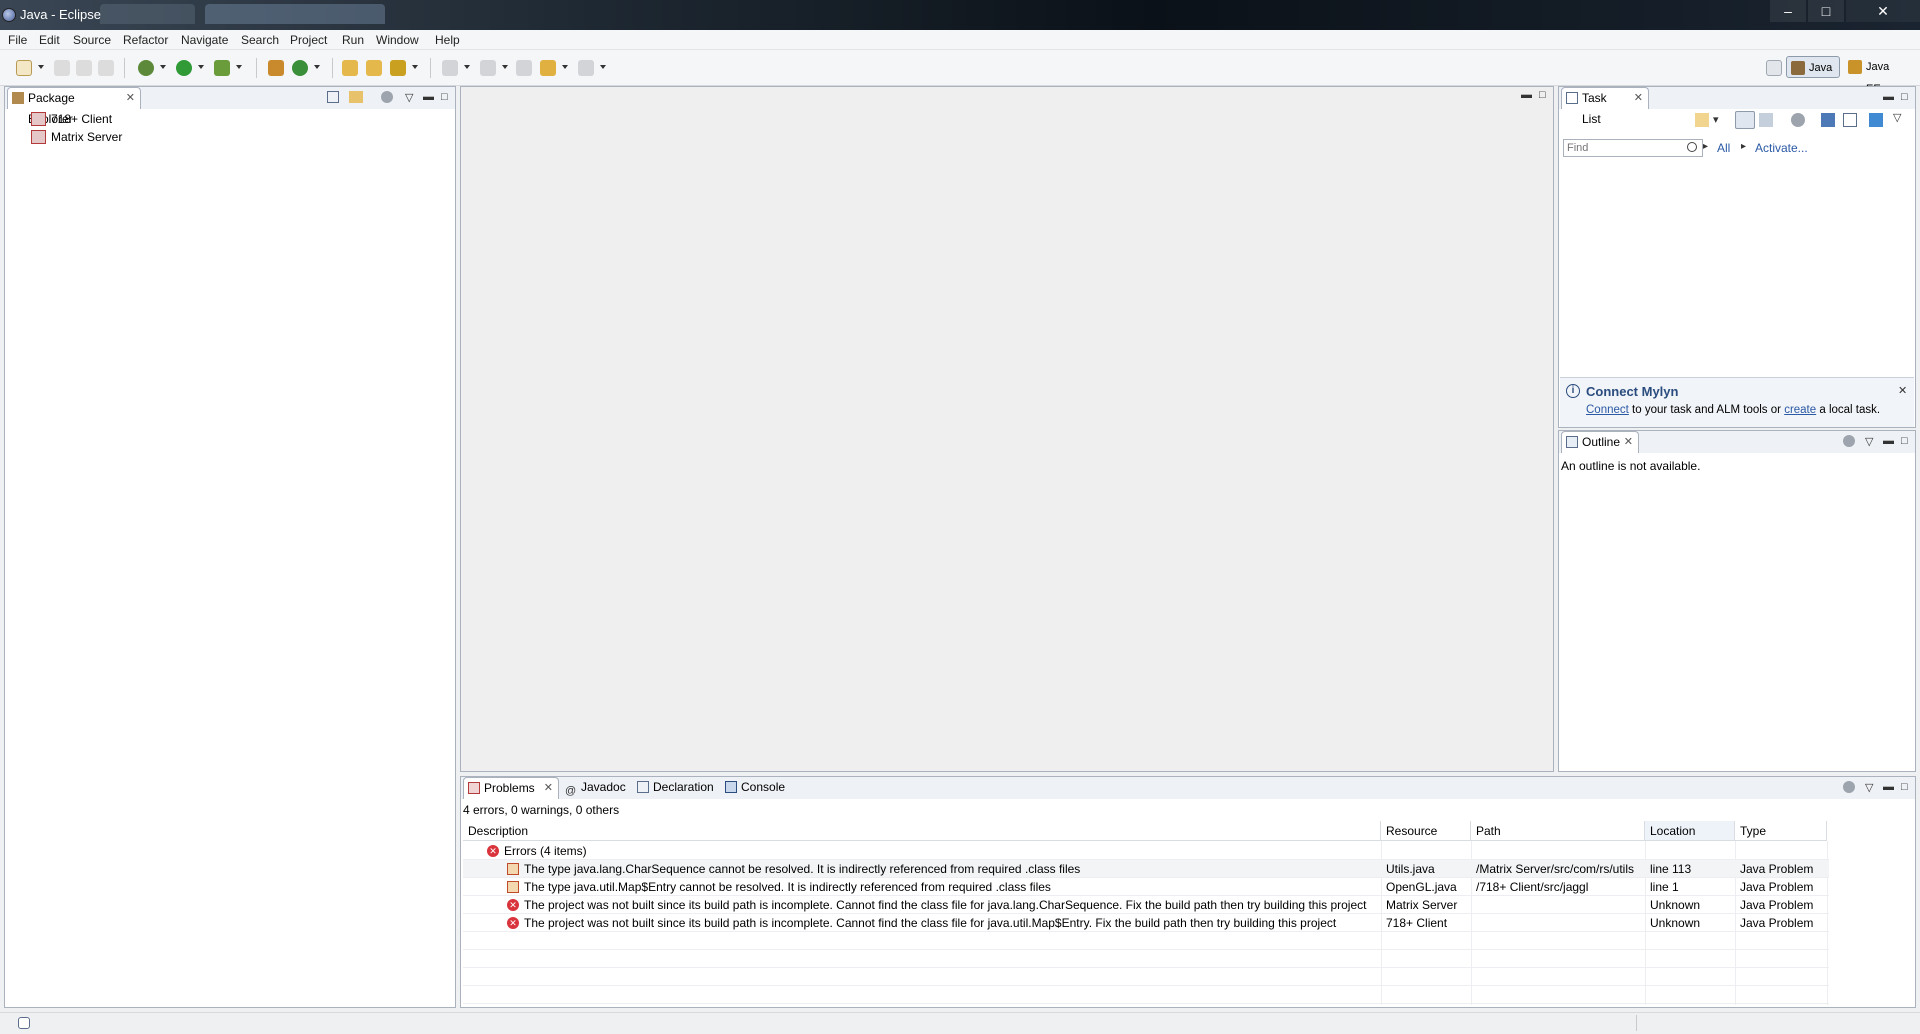 This screenshot has height=1034, width=1920. I want to click on menu-refactor: Refactor, so click(145, 40).